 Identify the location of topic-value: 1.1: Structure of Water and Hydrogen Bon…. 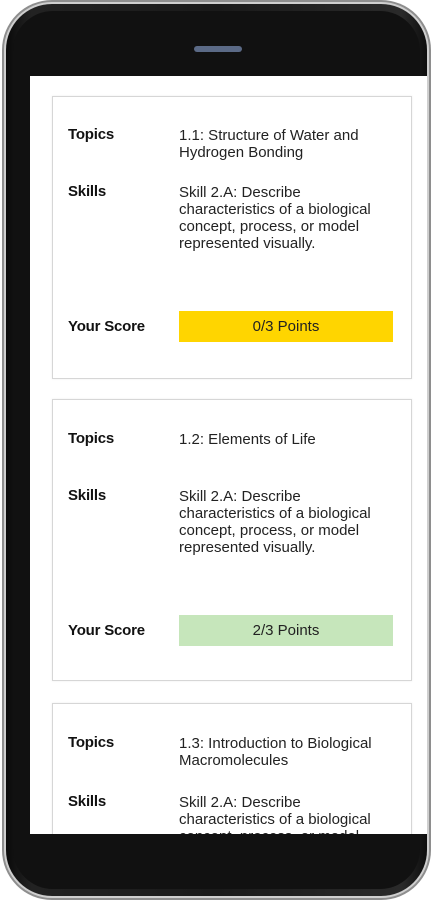
(269, 144).